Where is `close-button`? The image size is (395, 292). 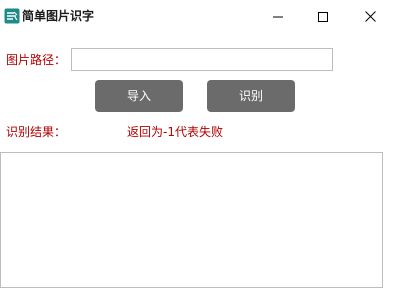 close-button is located at coordinates (370, 16).